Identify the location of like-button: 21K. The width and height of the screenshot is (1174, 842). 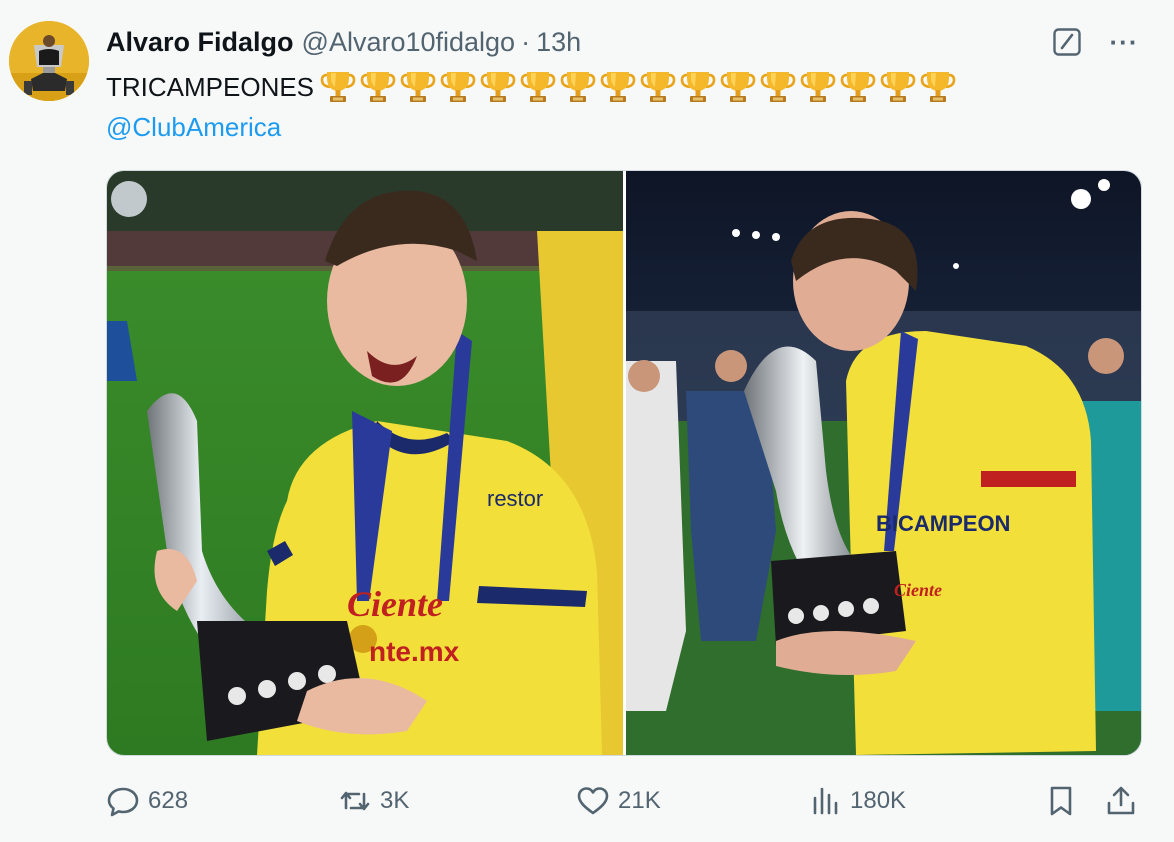
(618, 801).